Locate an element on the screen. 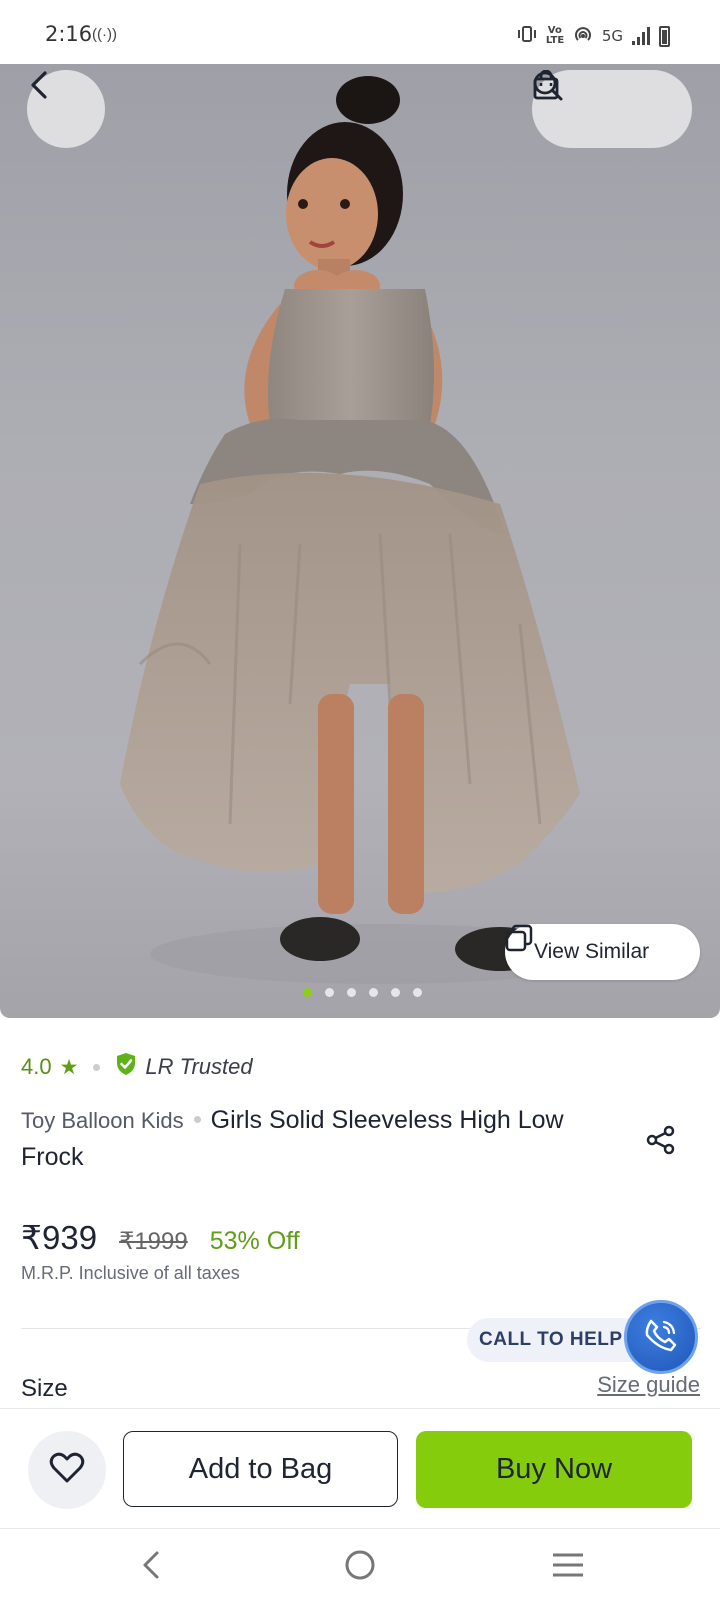  call-help-button is located at coordinates (661, 1337).